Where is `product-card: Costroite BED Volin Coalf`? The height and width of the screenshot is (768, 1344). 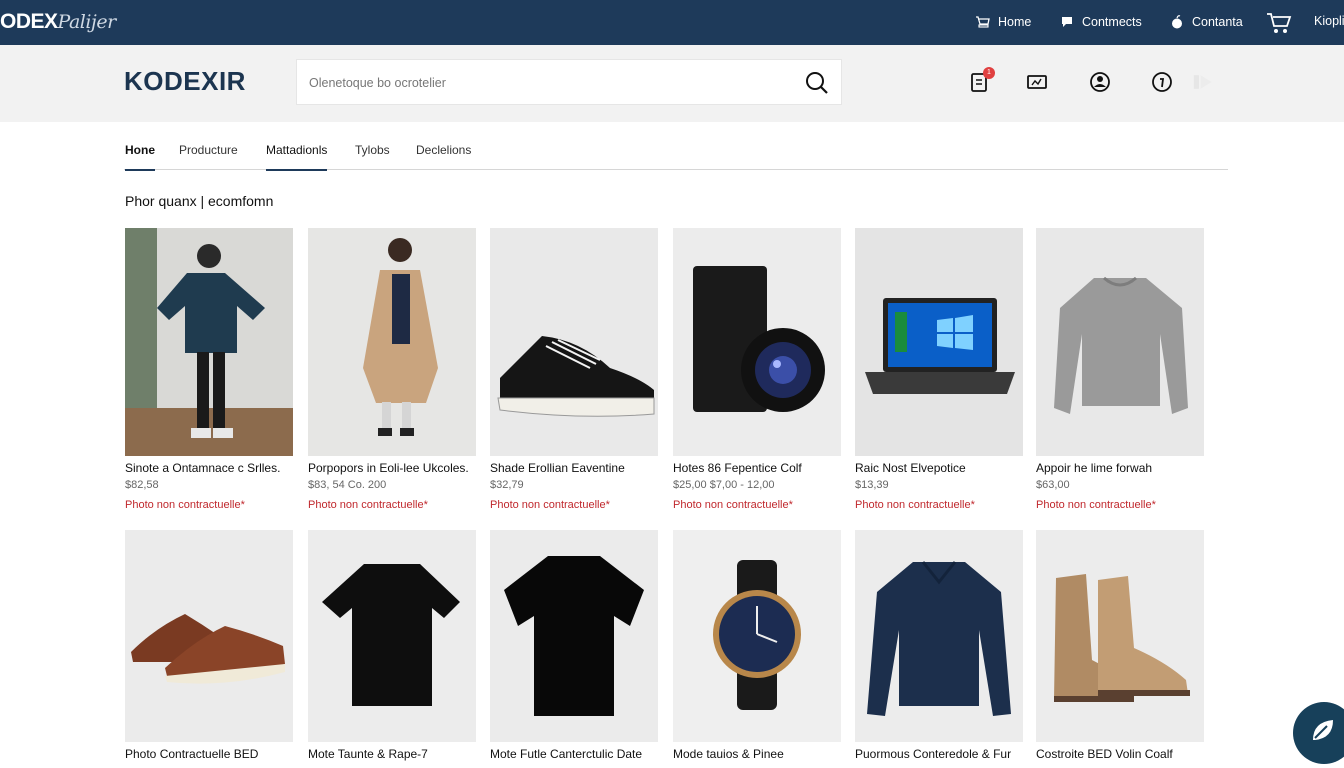
product-card: Costroite BED Volin Coalf is located at coordinates (1120, 645).